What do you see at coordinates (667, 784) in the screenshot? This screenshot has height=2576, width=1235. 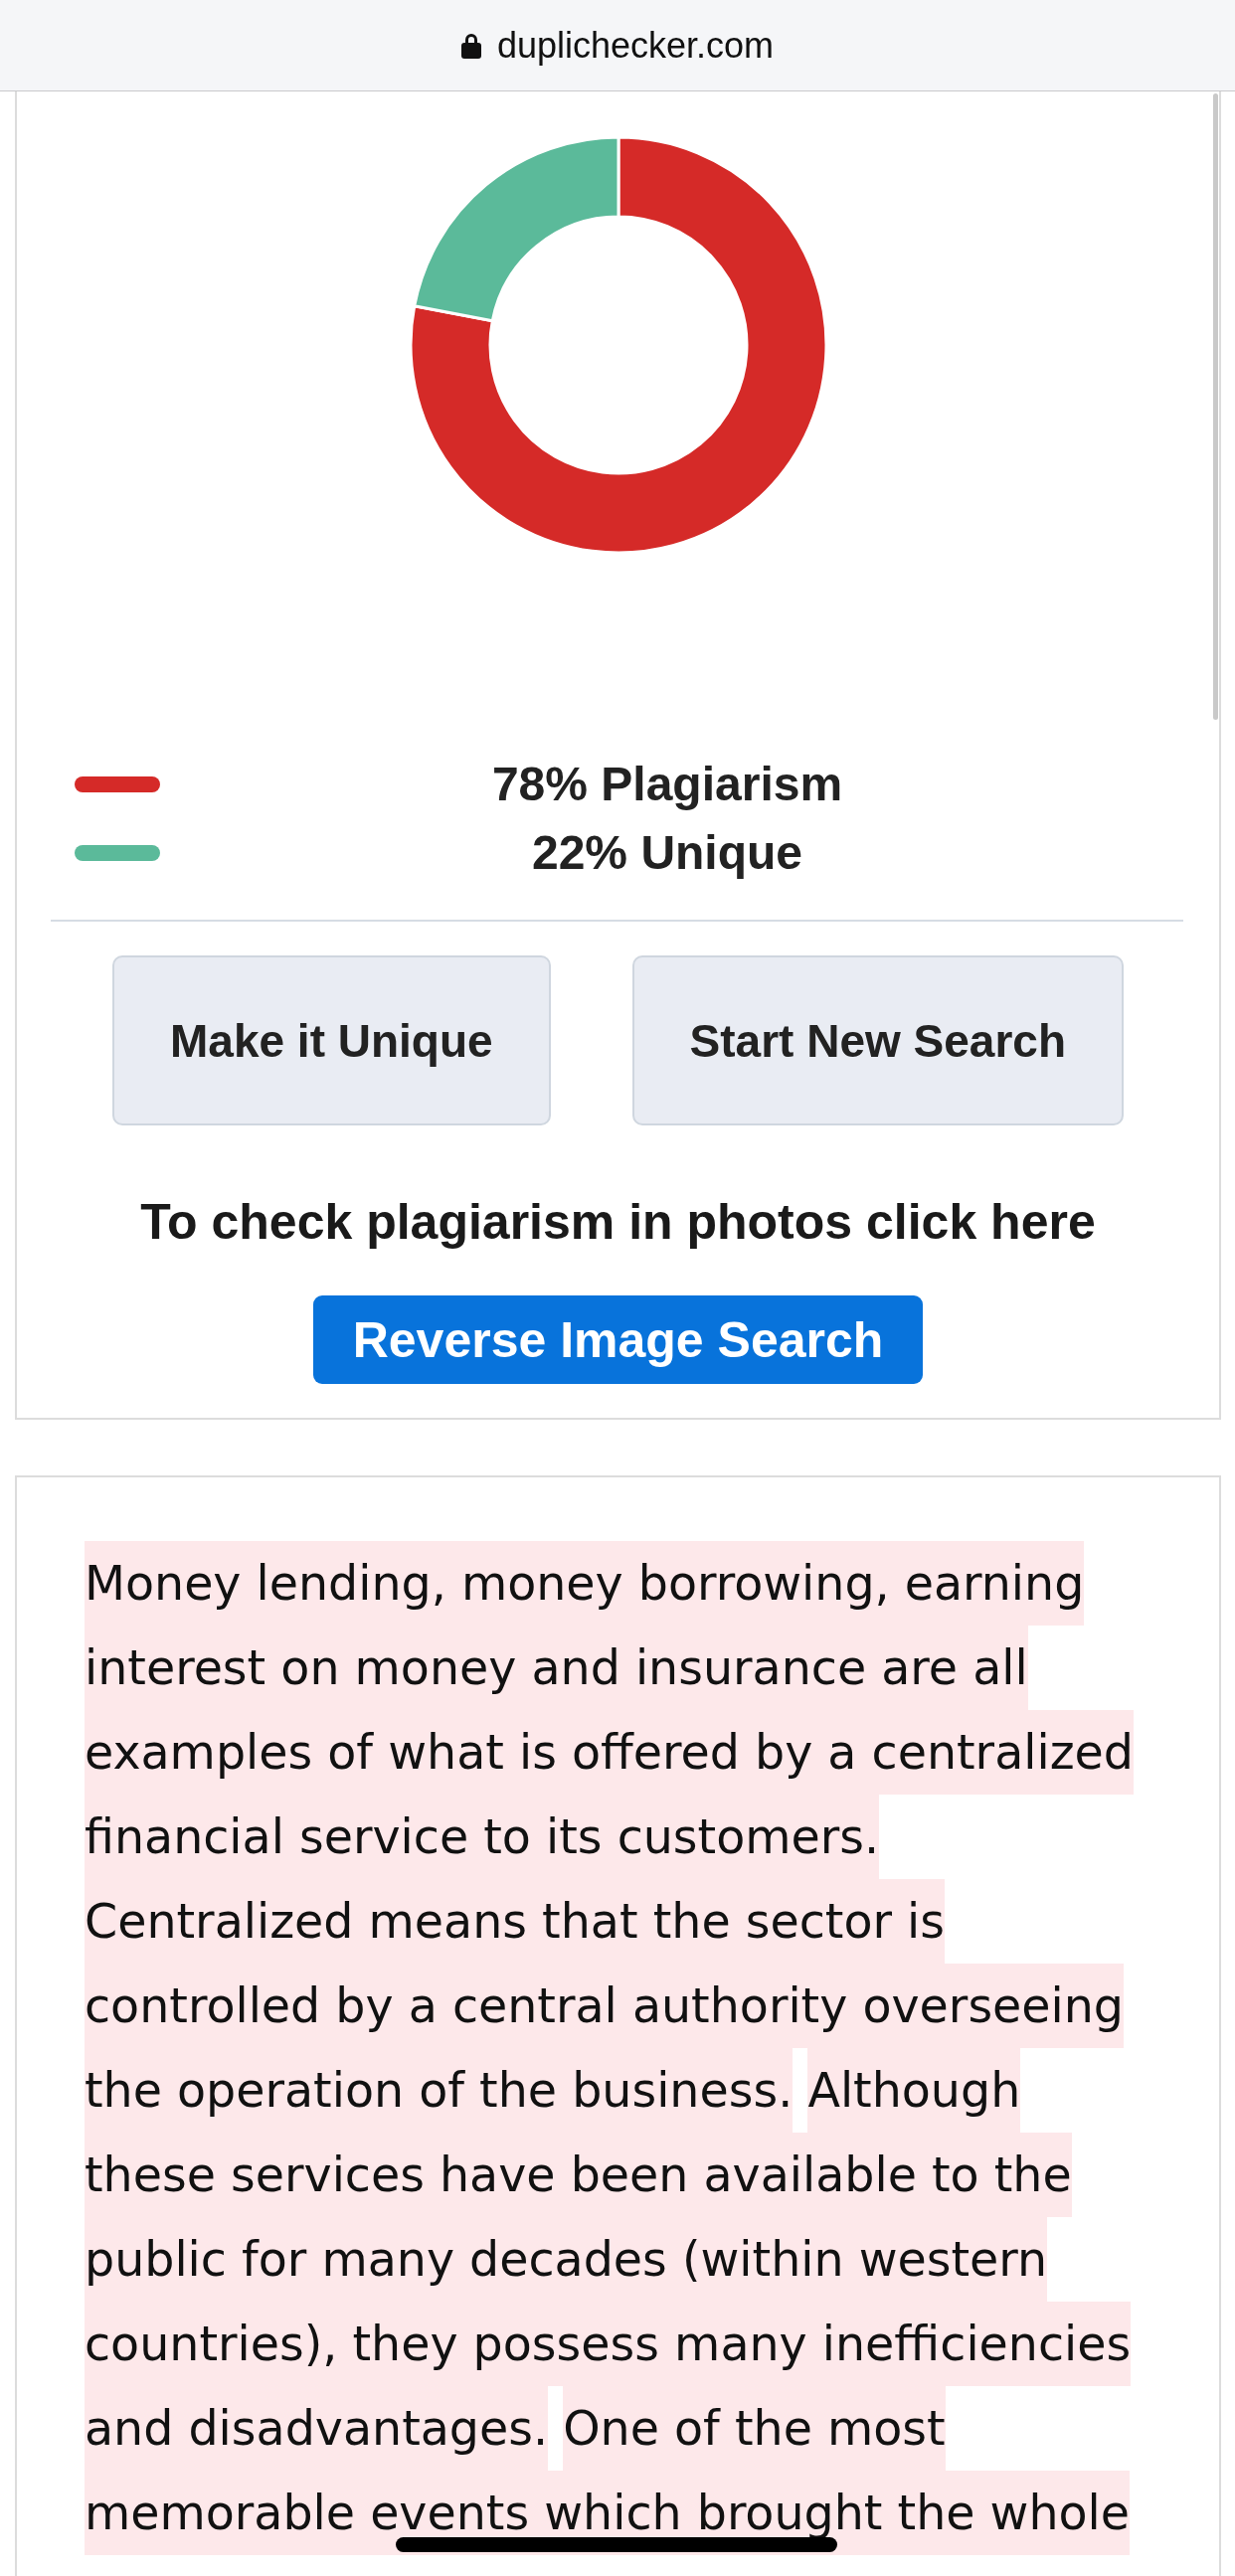 I see `legend-label: 78% Plagiarism` at bounding box center [667, 784].